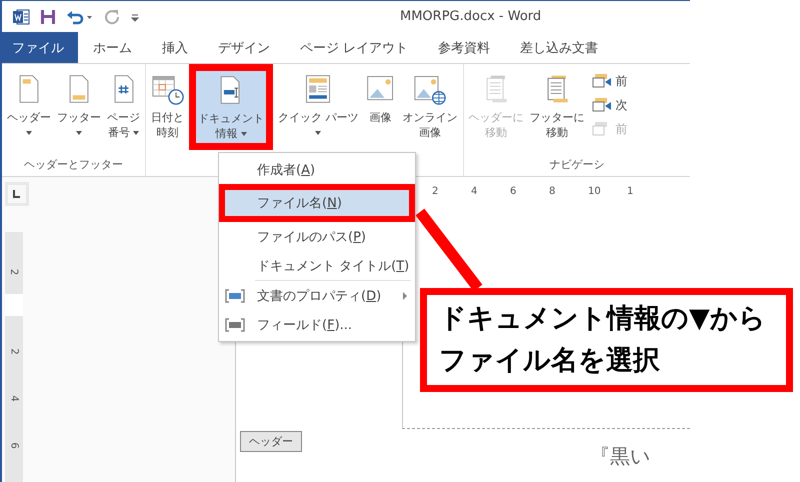  What do you see at coordinates (552, 191) in the screenshot?
I see `ruler-number: 8` at bounding box center [552, 191].